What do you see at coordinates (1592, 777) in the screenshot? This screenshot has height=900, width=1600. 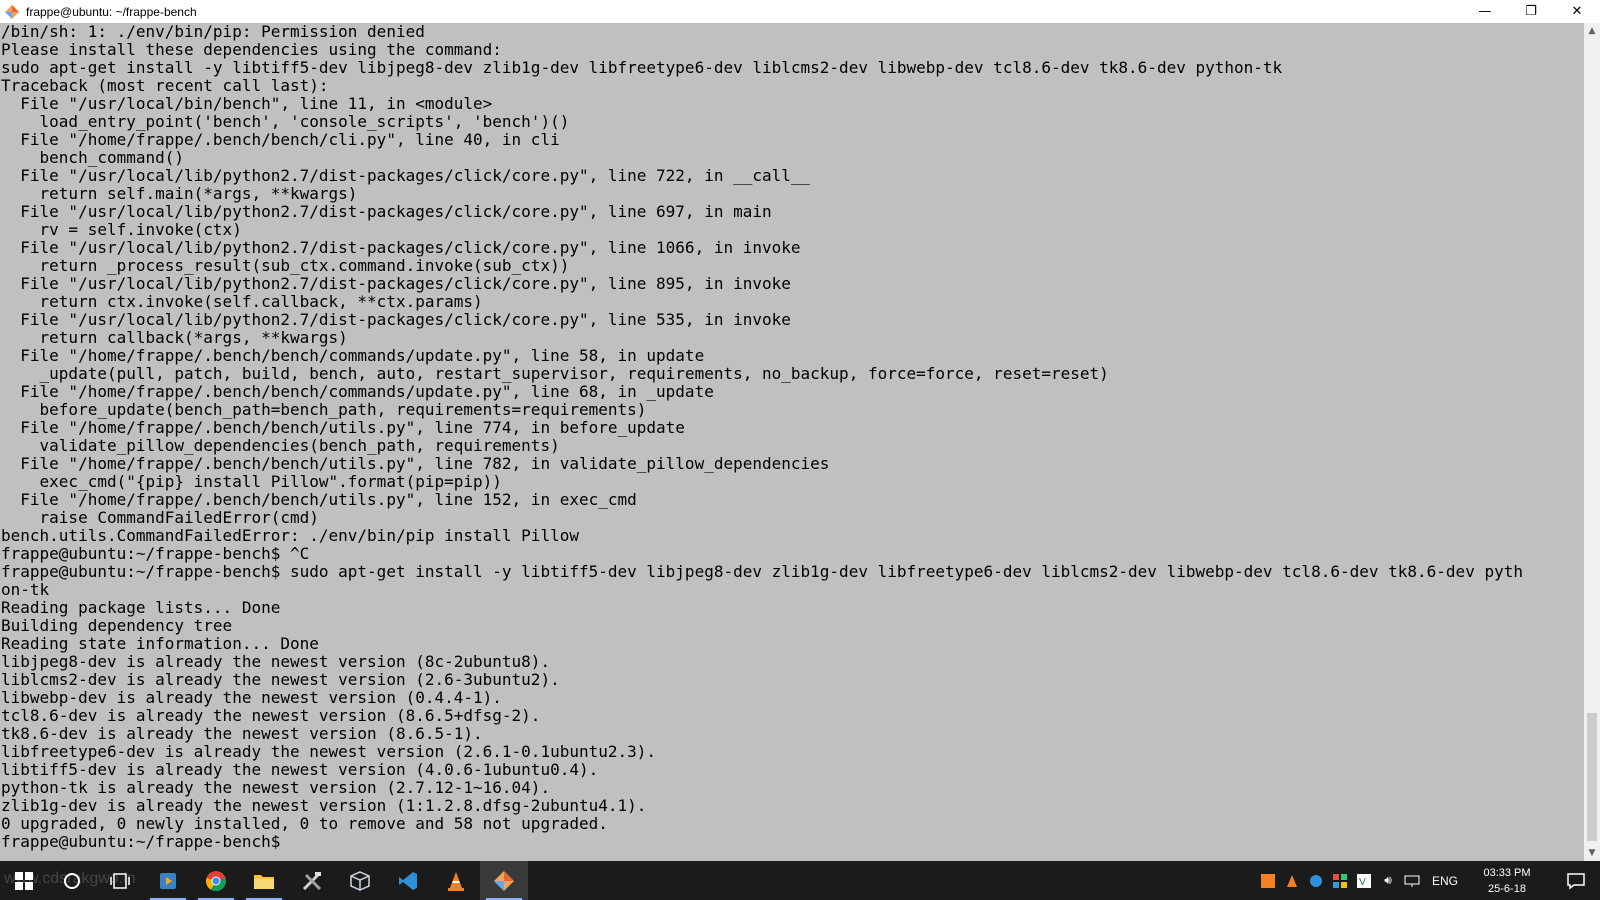 I see `scroll-thumb` at bounding box center [1592, 777].